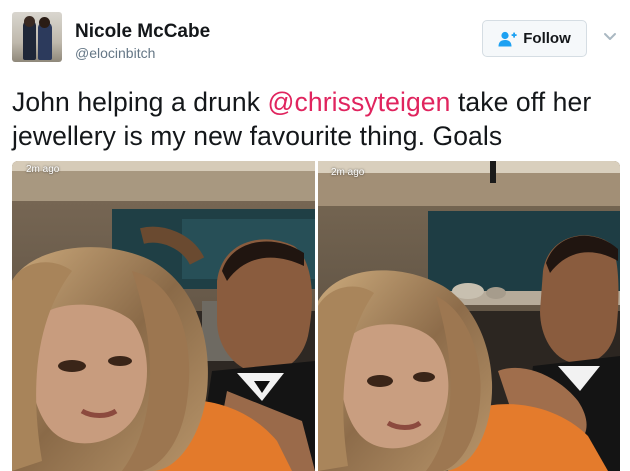 The image size is (630, 471). I want to click on author-display-name: Nicole McCabe, so click(142, 32).